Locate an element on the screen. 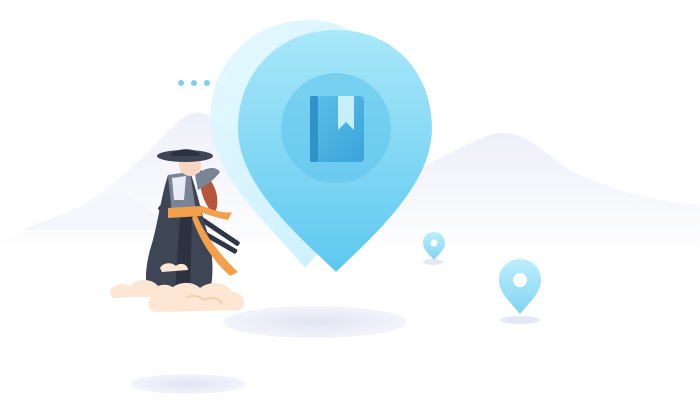  three-dots is located at coordinates (194, 83).